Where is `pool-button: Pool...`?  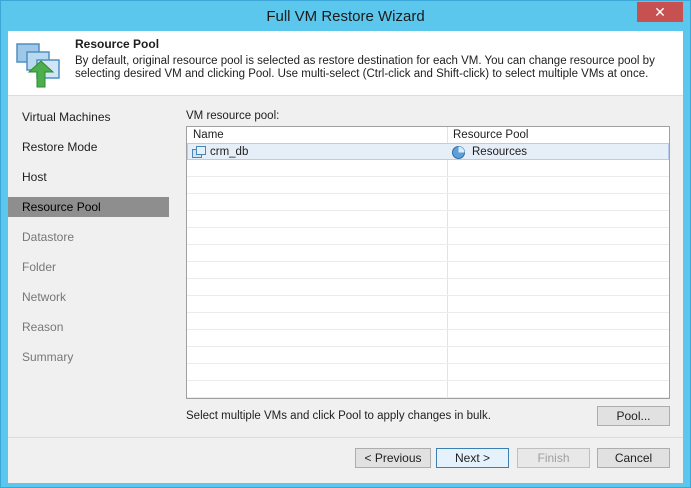 pool-button: Pool... is located at coordinates (633, 416).